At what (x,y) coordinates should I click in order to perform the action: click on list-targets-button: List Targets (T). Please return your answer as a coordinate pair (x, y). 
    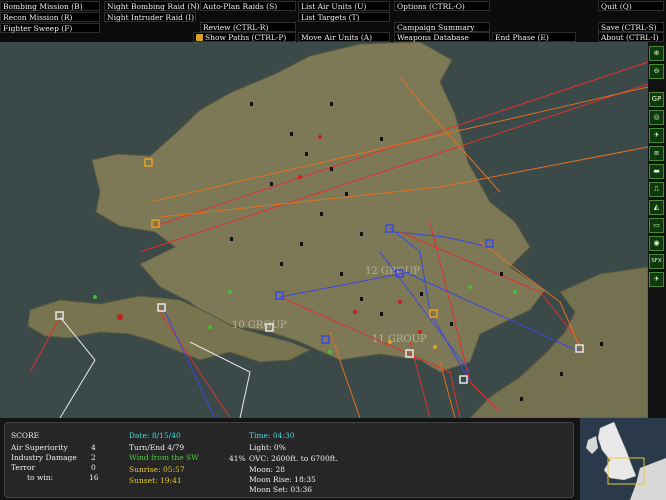
    Looking at the image, I should click on (344, 17).